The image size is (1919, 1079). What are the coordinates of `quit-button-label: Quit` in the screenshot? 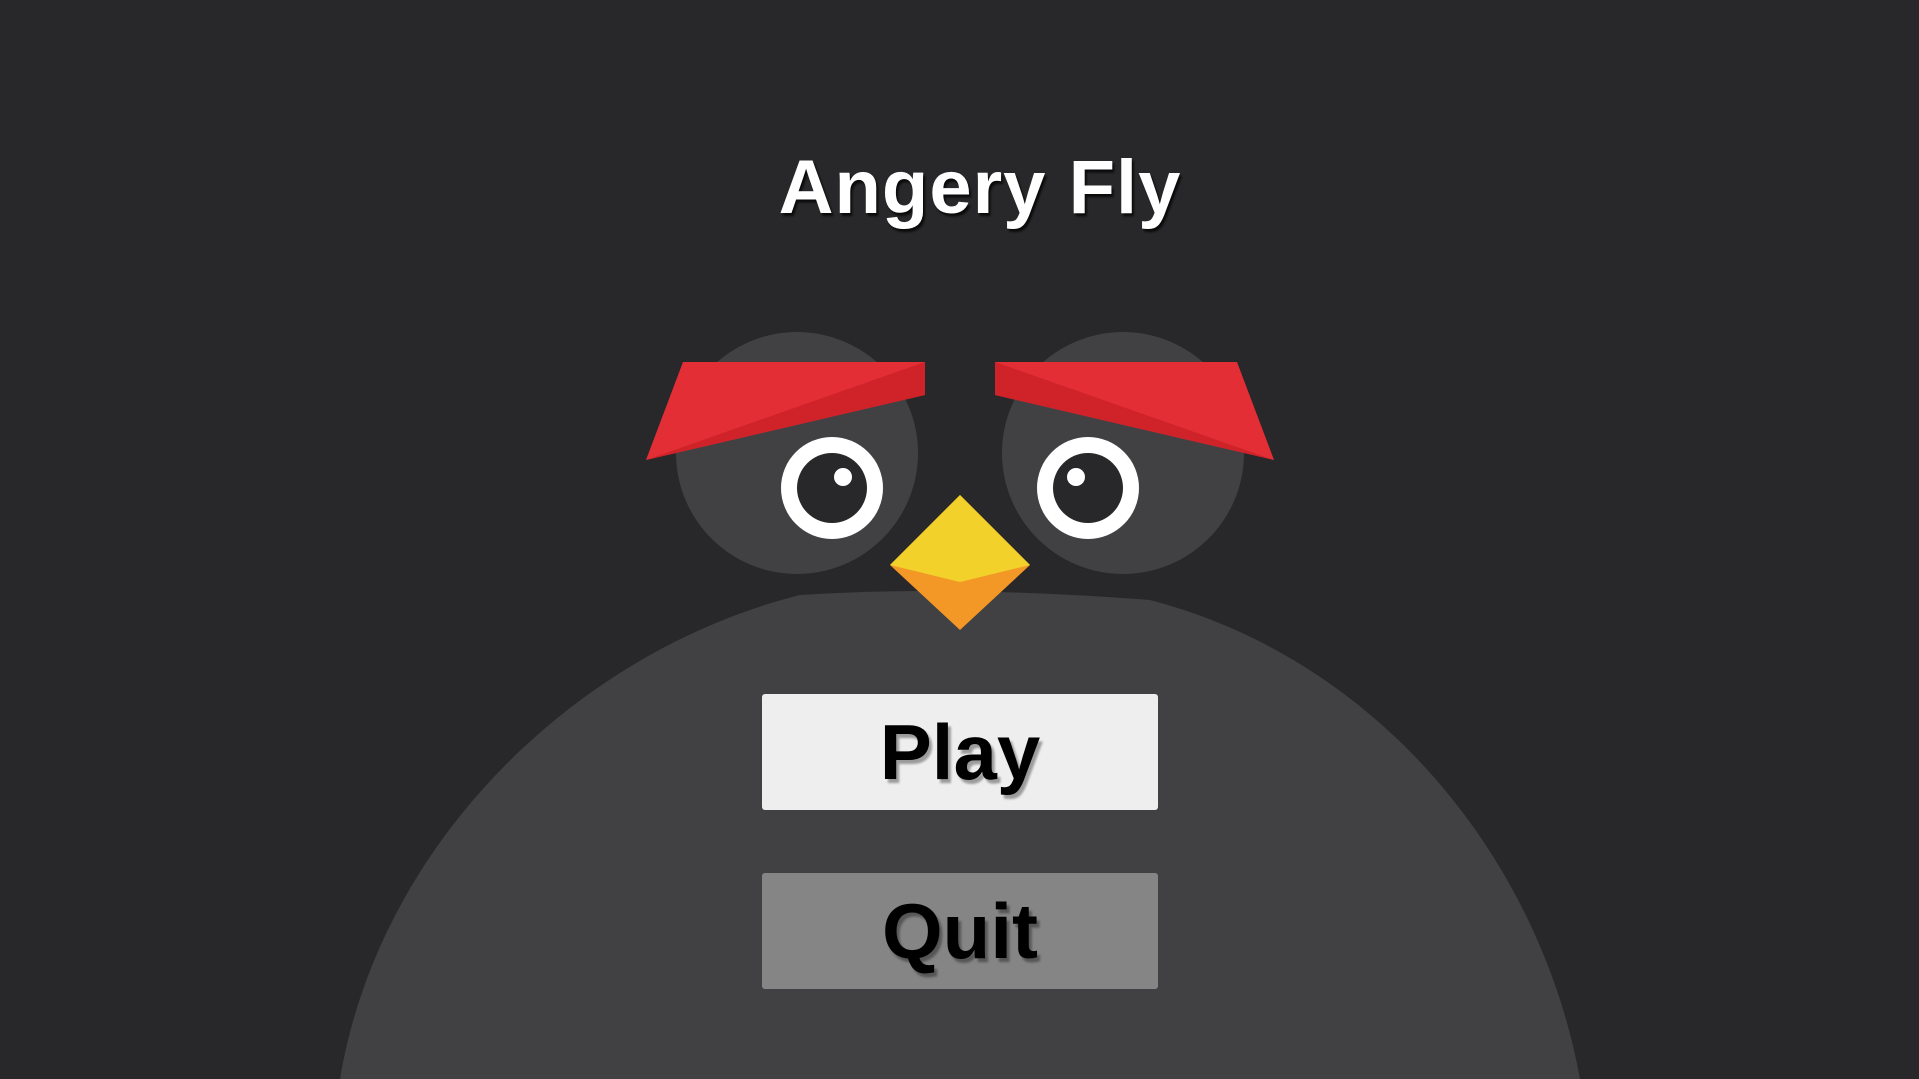 It's located at (960, 930).